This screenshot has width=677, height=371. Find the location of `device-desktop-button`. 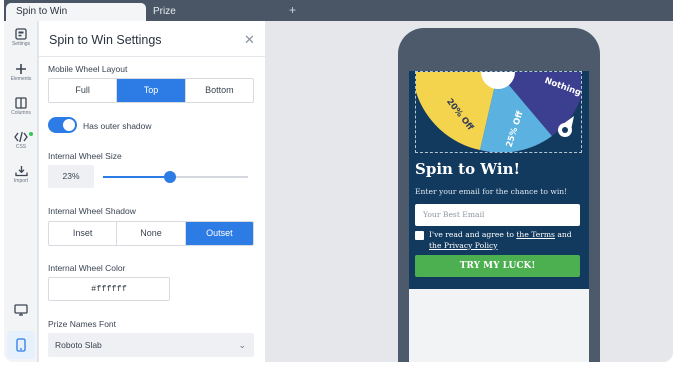

device-desktop-button is located at coordinates (21, 310).